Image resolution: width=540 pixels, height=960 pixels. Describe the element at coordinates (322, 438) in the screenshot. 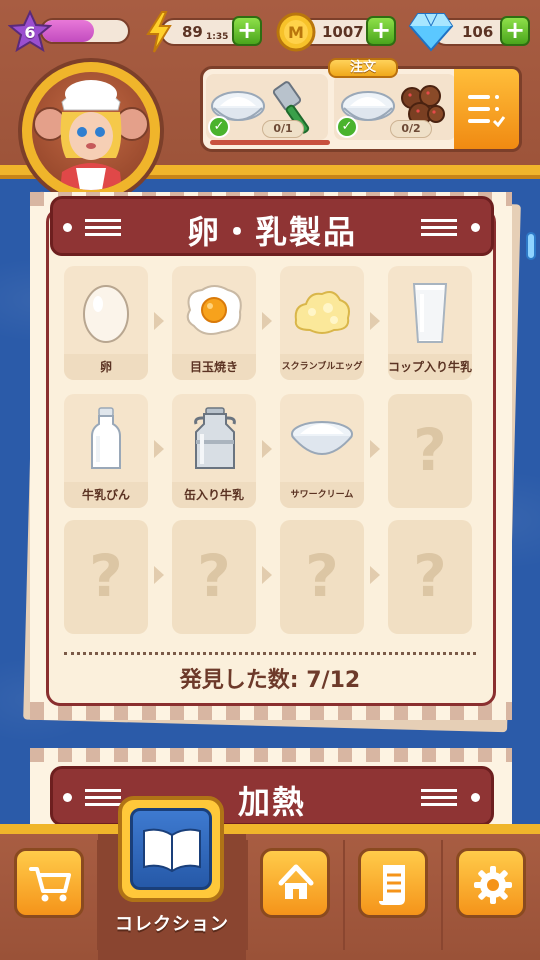

I see `sour-cream-icon` at that location.